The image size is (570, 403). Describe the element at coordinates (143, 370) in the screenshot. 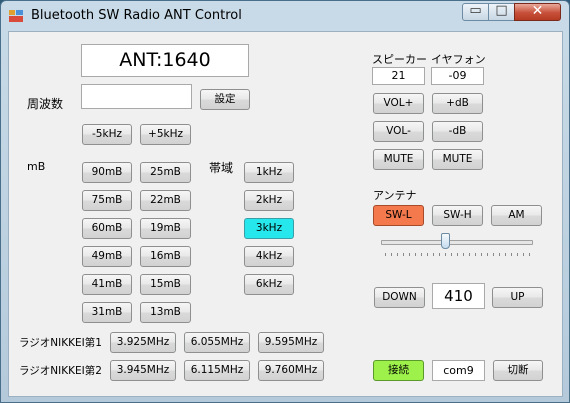

I see `preset-2-freq-1-button: 3.945MHz` at that location.